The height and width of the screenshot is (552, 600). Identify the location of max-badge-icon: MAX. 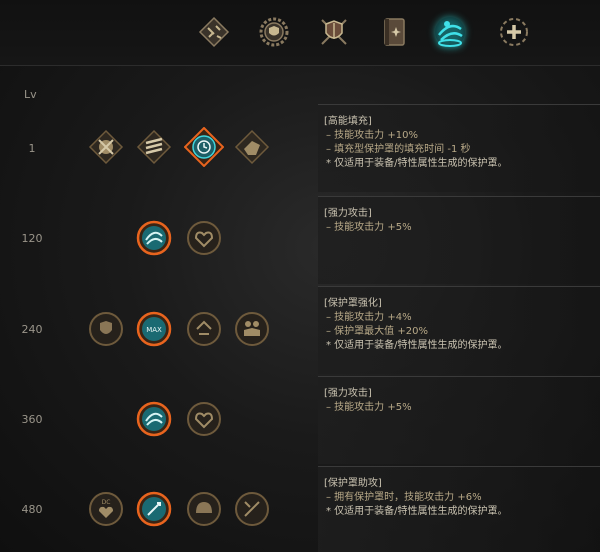
(154, 329).